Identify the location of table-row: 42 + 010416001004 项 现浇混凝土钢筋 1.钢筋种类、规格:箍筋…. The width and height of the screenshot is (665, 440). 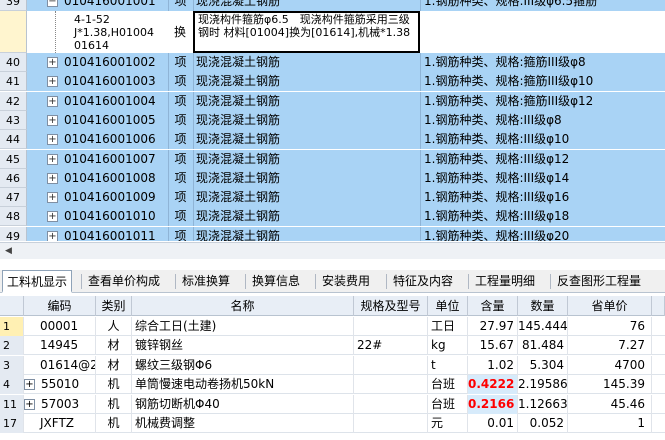
(332, 101).